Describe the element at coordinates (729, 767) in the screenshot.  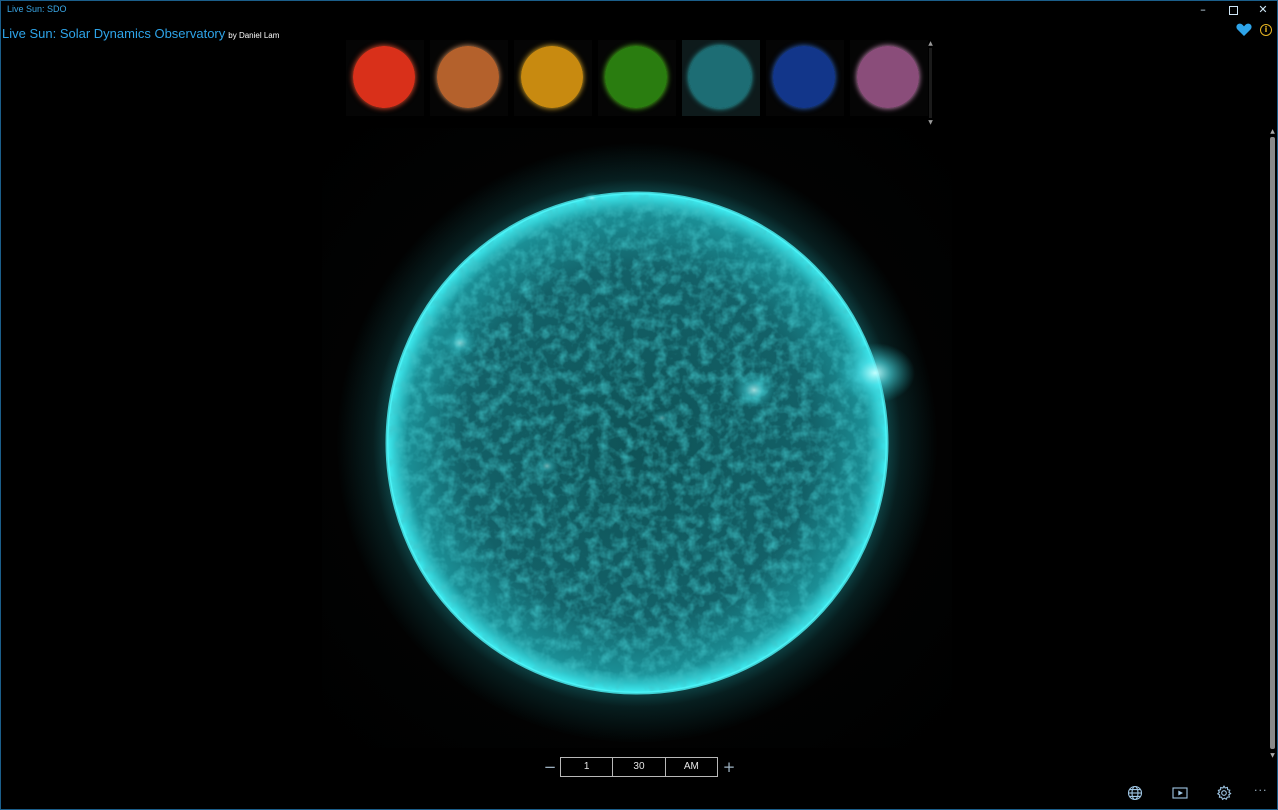
I see `time-increment-button: +` at that location.